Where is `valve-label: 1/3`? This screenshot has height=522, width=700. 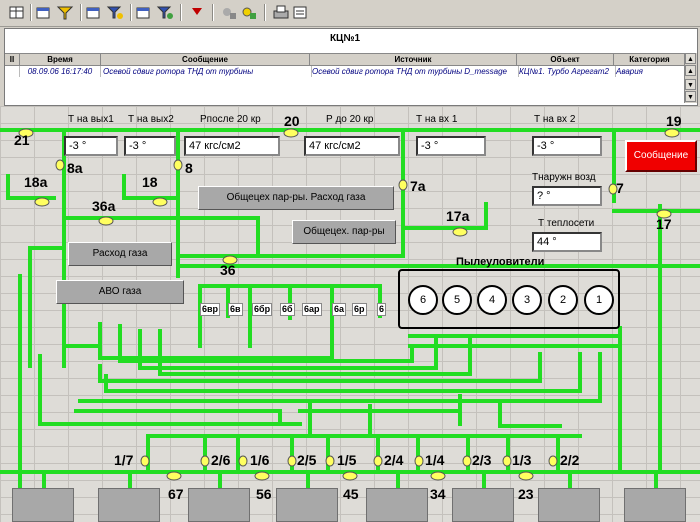 valve-label: 1/3 is located at coordinates (522, 460).